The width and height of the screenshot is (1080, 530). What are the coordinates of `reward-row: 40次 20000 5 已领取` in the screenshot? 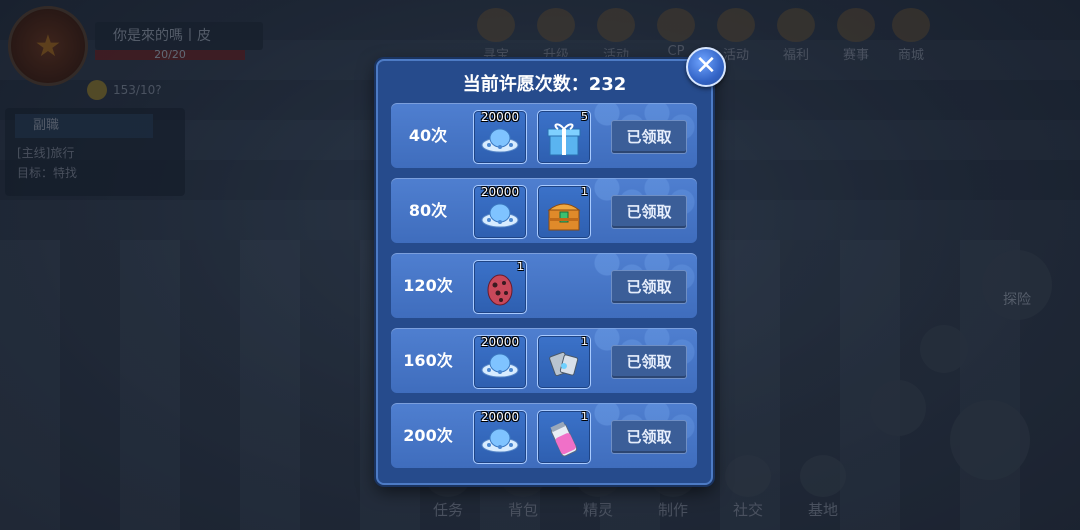 It's located at (544, 135).